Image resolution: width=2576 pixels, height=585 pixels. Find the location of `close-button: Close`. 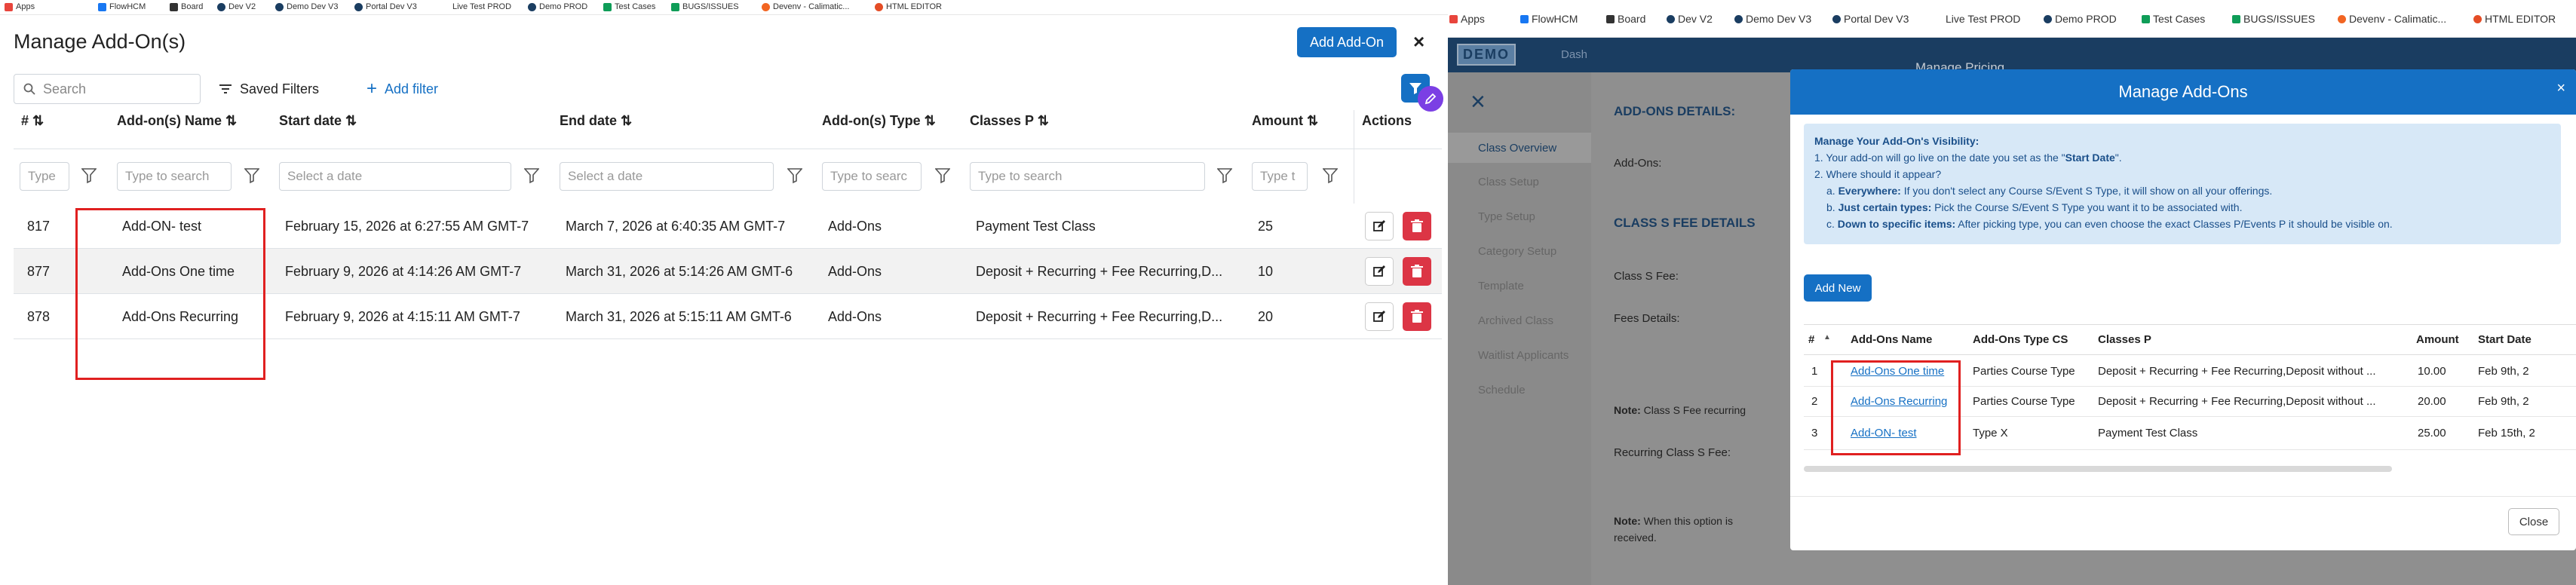

close-button: Close is located at coordinates (2533, 521).